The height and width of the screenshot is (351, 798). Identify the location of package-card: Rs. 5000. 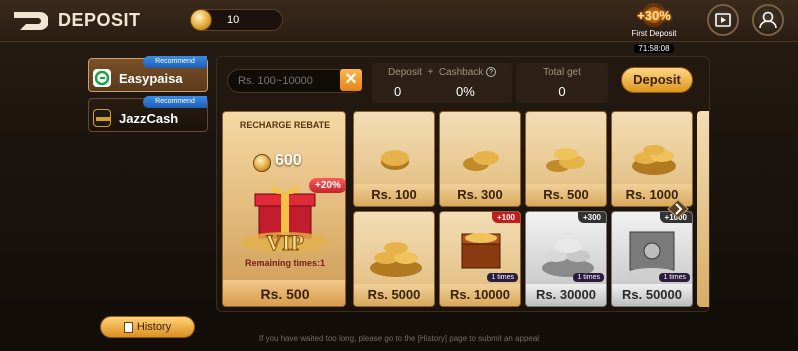
(394, 259).